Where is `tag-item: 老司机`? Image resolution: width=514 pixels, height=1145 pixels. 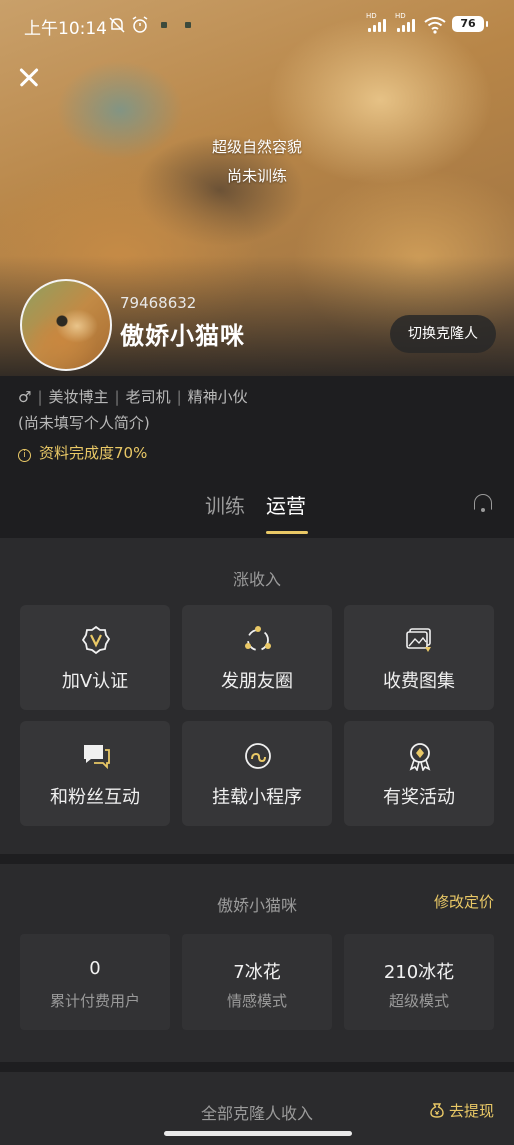 tag-item: 老司机 is located at coordinates (148, 397).